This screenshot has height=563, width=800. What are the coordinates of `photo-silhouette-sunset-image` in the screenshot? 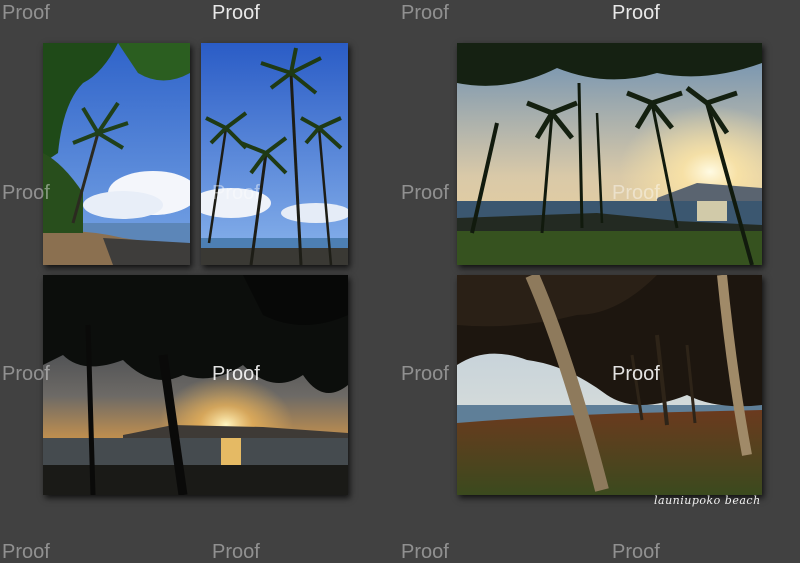 It's located at (195, 385).